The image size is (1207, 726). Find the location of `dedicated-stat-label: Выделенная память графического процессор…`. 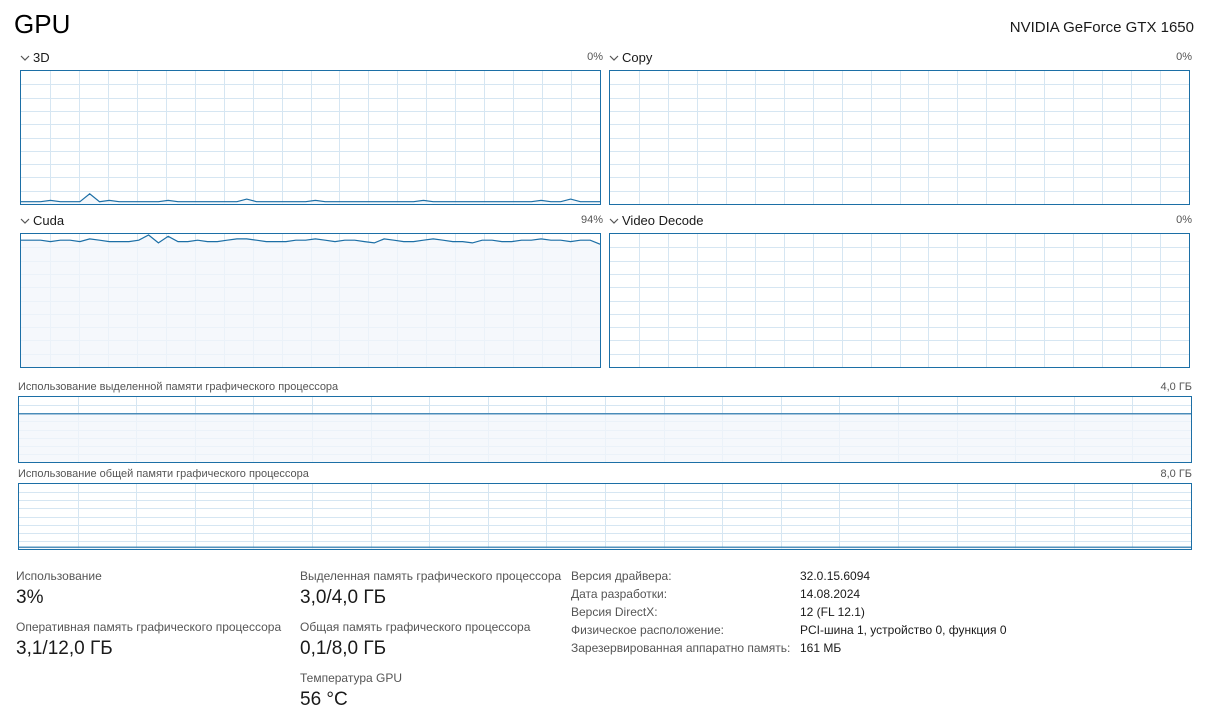

dedicated-stat-label: Выделенная память графического процессор… is located at coordinates (431, 576).